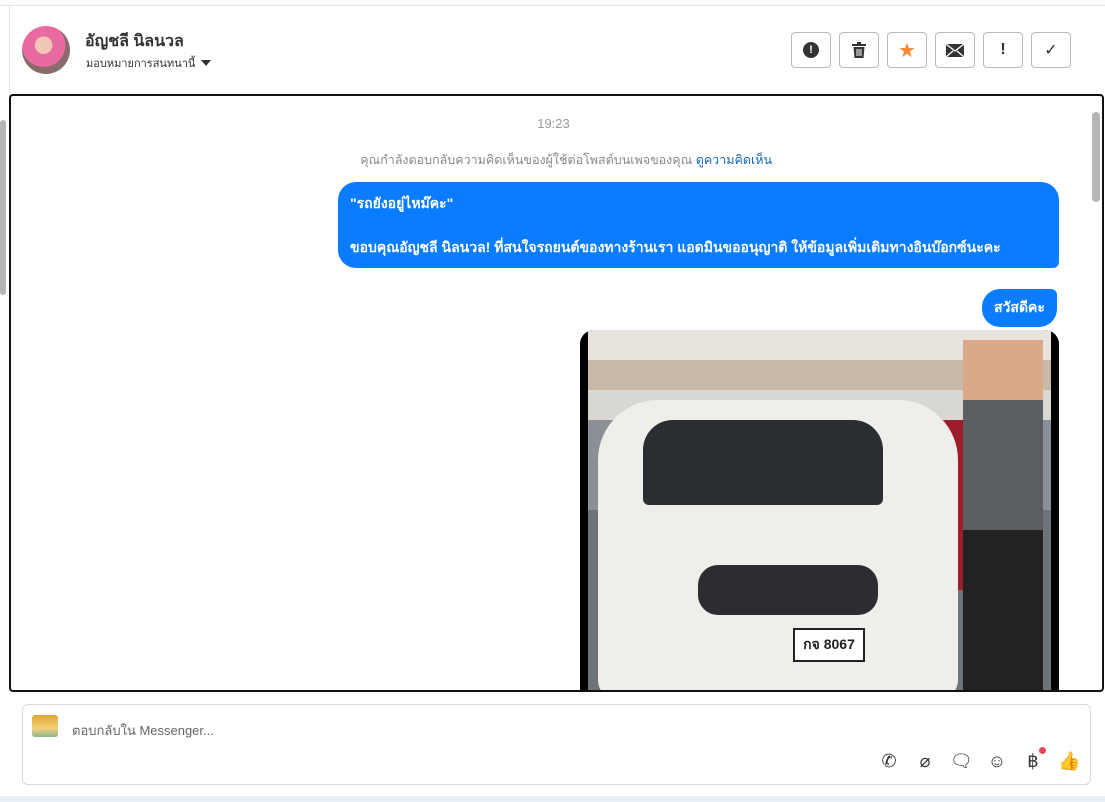 The height and width of the screenshot is (802, 1105). What do you see at coordinates (45, 726) in the screenshot?
I see `page-logo` at bounding box center [45, 726].